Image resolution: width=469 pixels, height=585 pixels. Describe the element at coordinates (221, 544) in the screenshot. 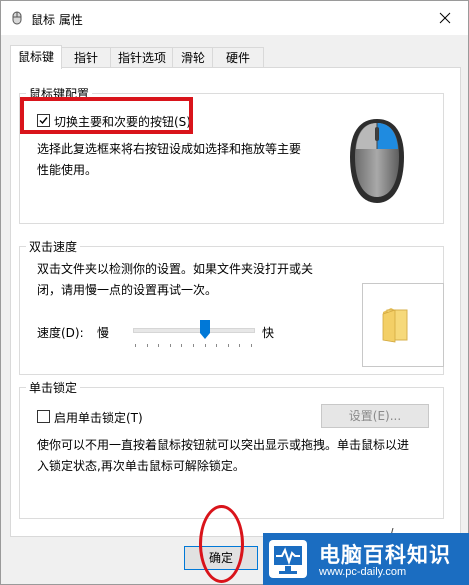

I see `annotation-highlight-ellipse` at that location.